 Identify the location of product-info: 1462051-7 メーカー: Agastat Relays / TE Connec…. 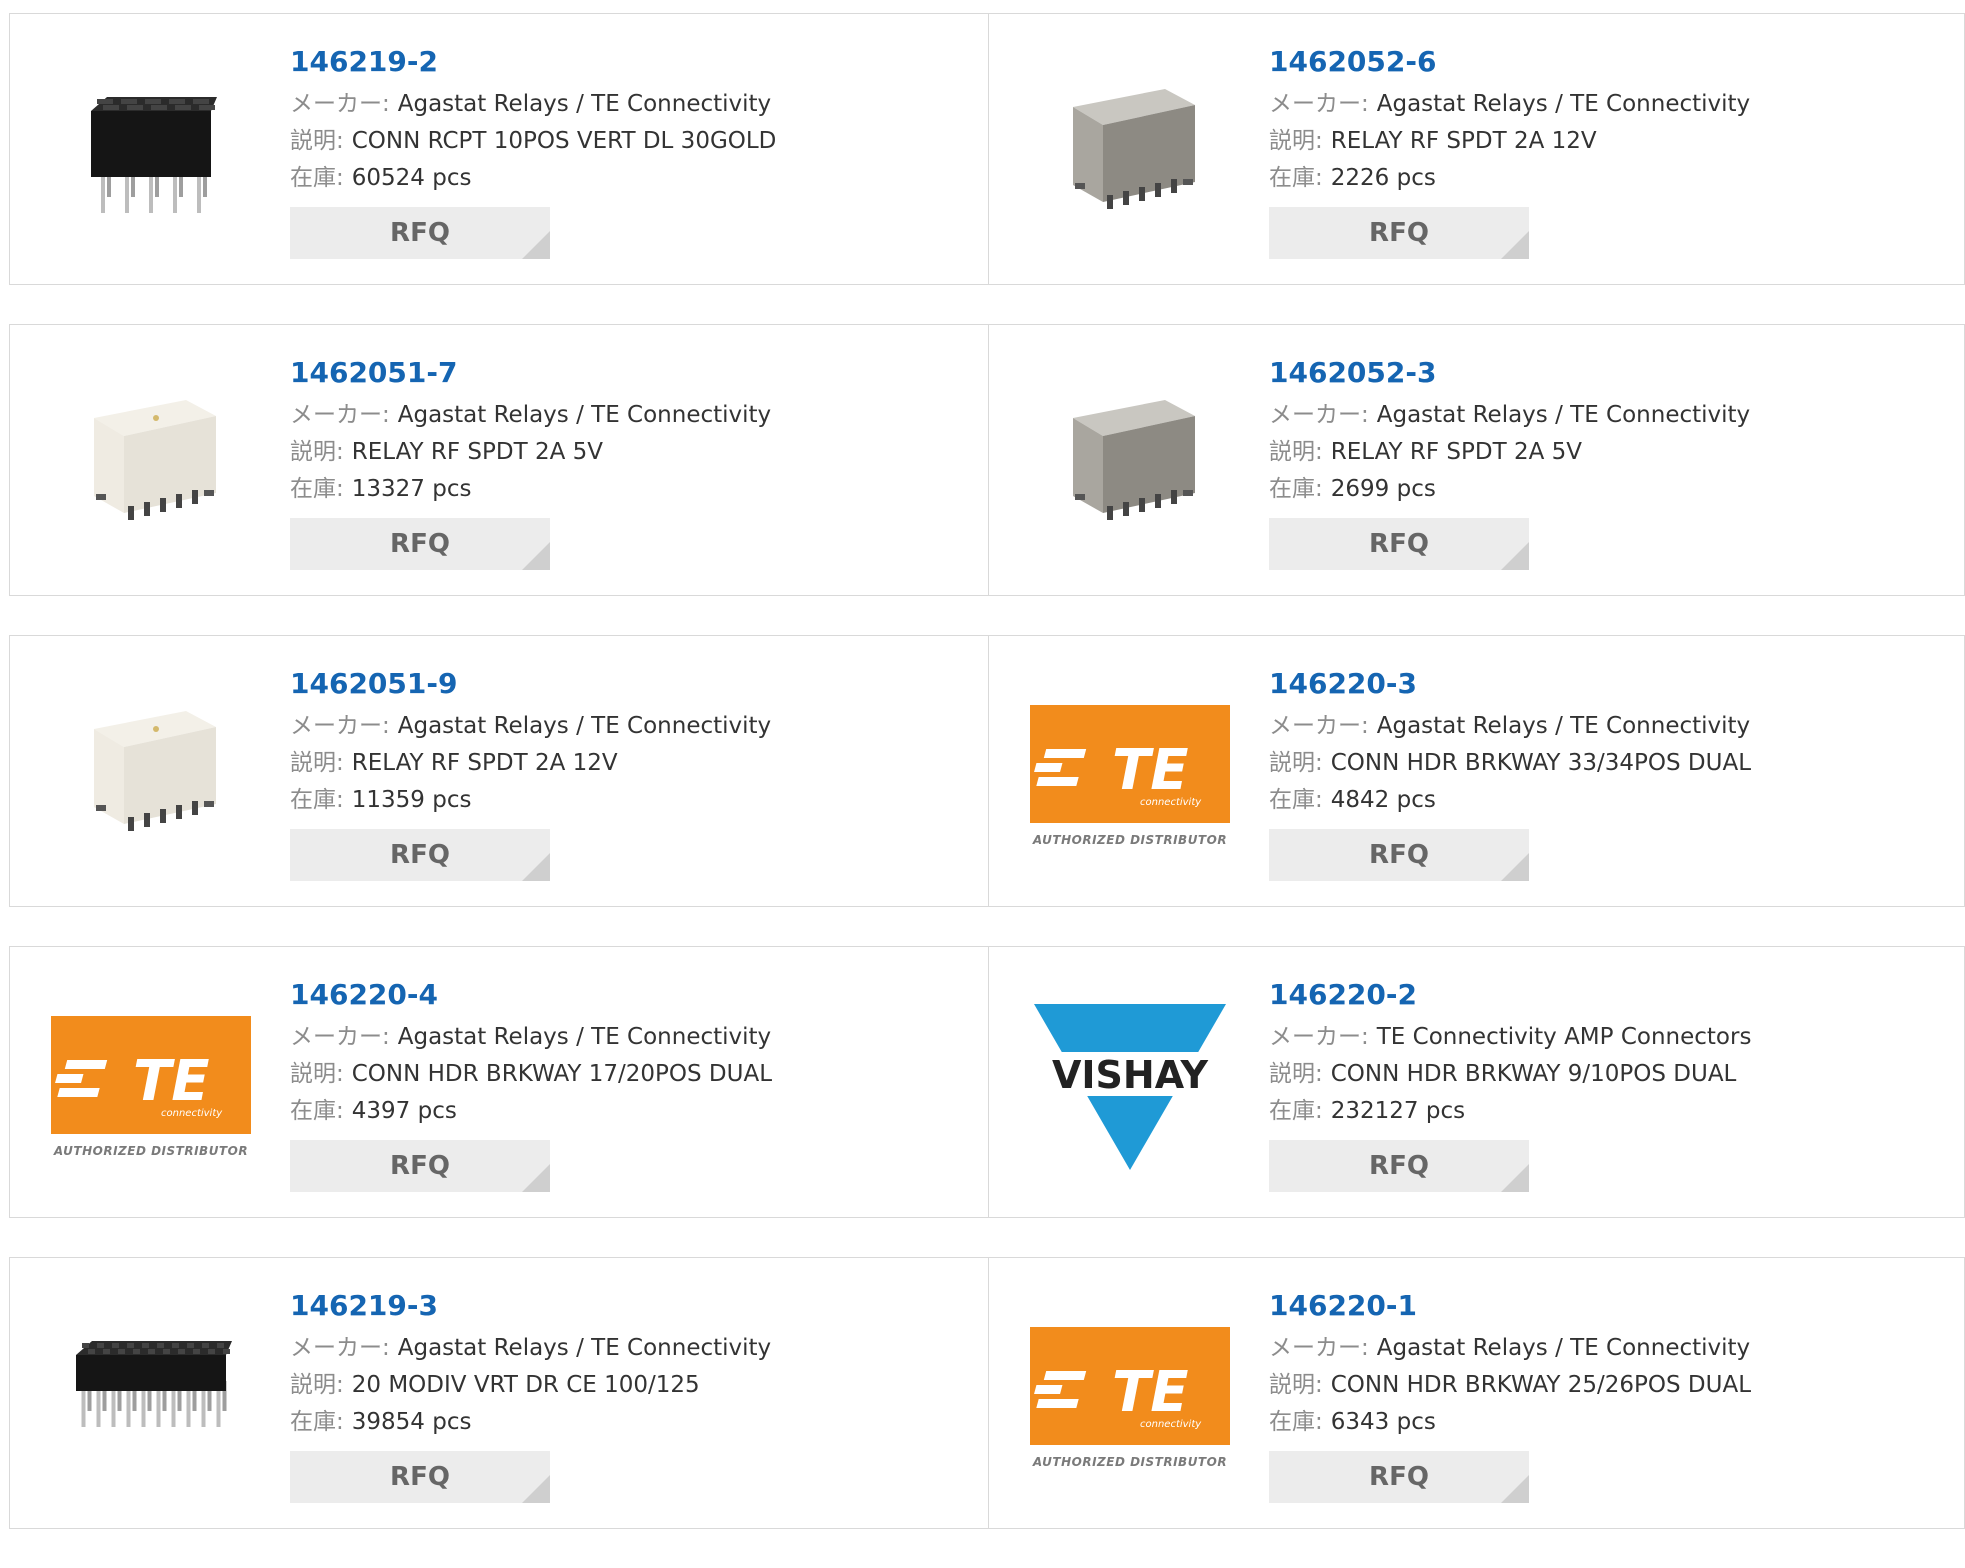
(530, 461).